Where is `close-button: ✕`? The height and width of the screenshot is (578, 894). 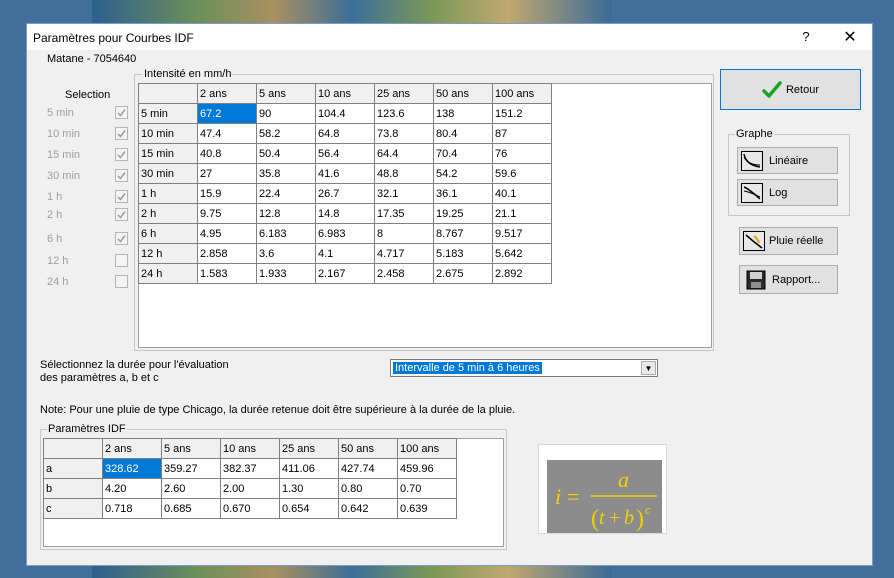 close-button: ✕ is located at coordinates (850, 37).